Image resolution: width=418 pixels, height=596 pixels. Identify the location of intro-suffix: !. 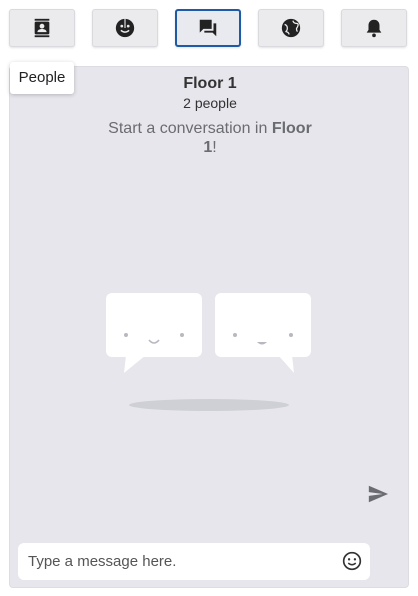
(214, 147).